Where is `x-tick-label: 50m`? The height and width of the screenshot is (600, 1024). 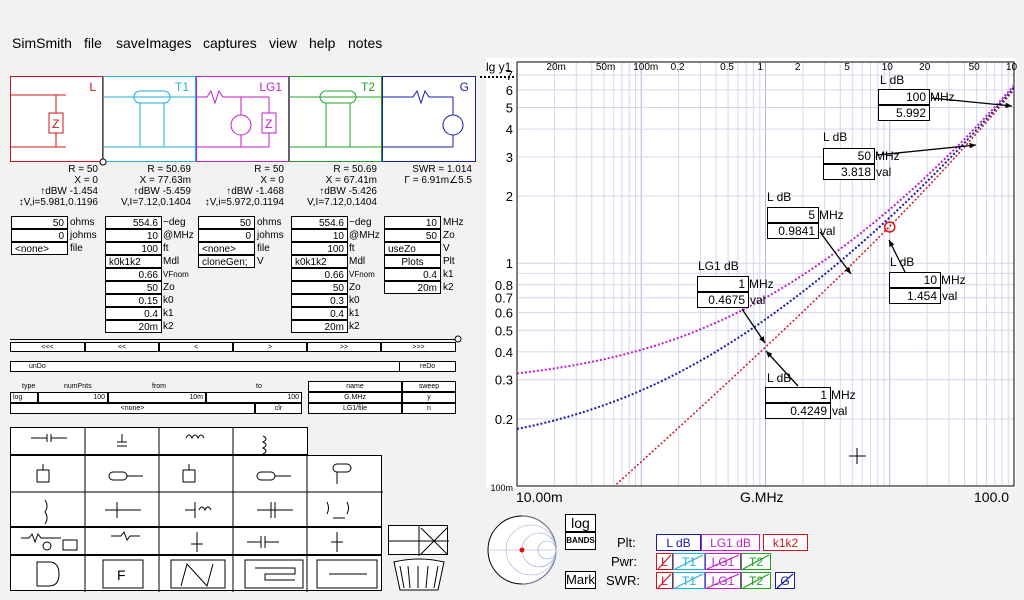
x-tick-label: 50m is located at coordinates (605, 67).